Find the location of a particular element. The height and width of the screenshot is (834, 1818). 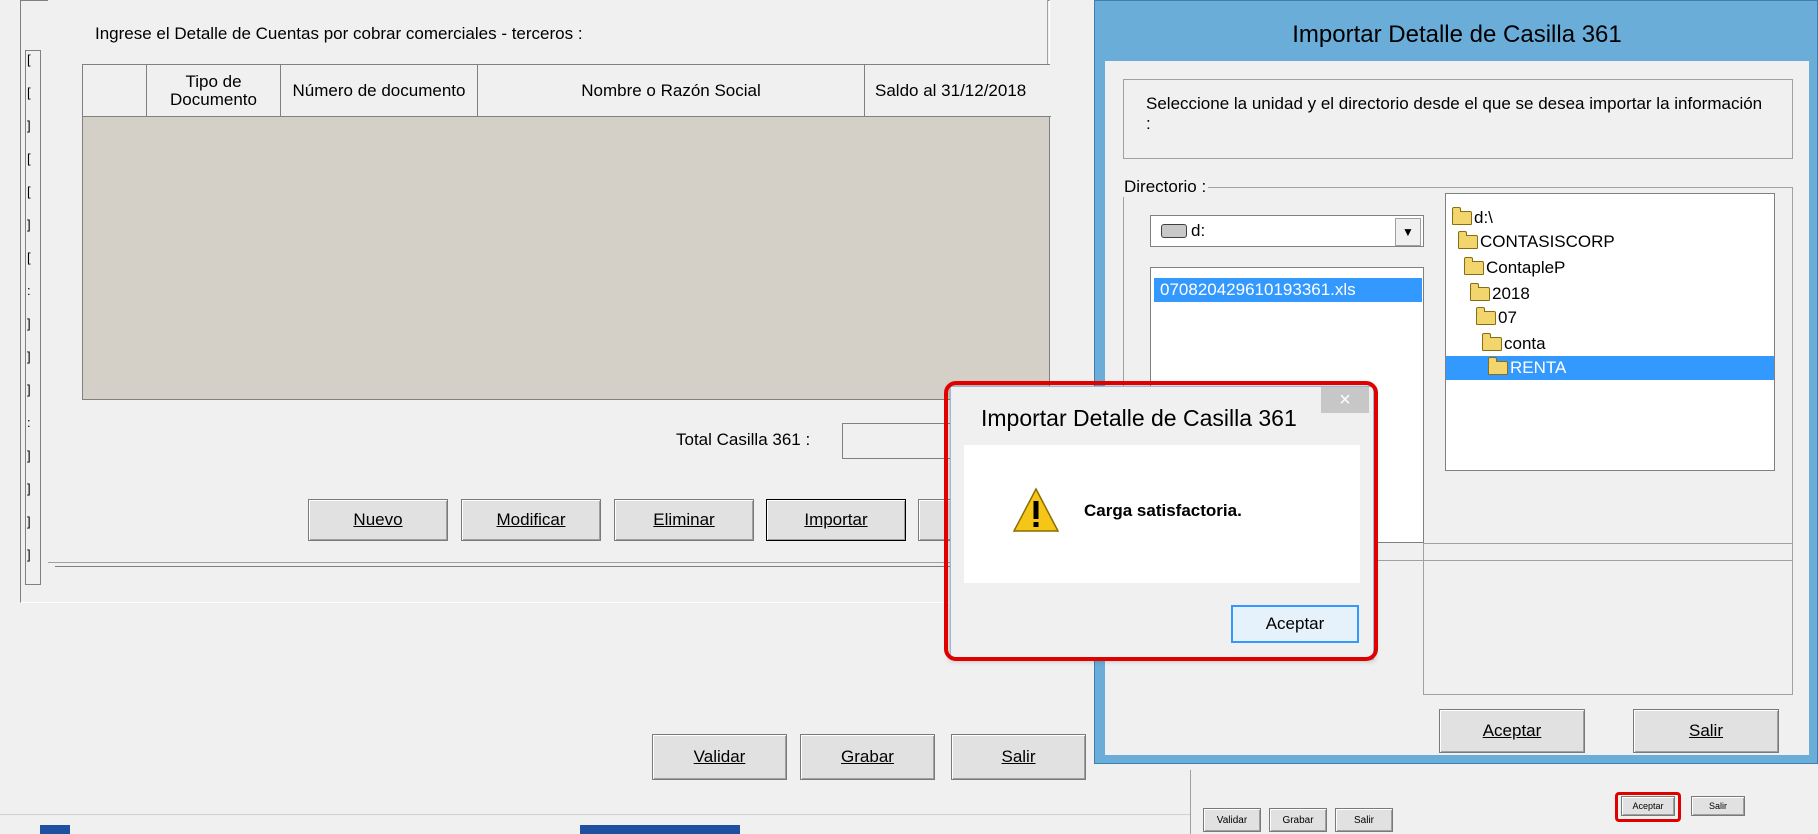

tree-item-renta-selected: RENTA is located at coordinates (1610, 368).